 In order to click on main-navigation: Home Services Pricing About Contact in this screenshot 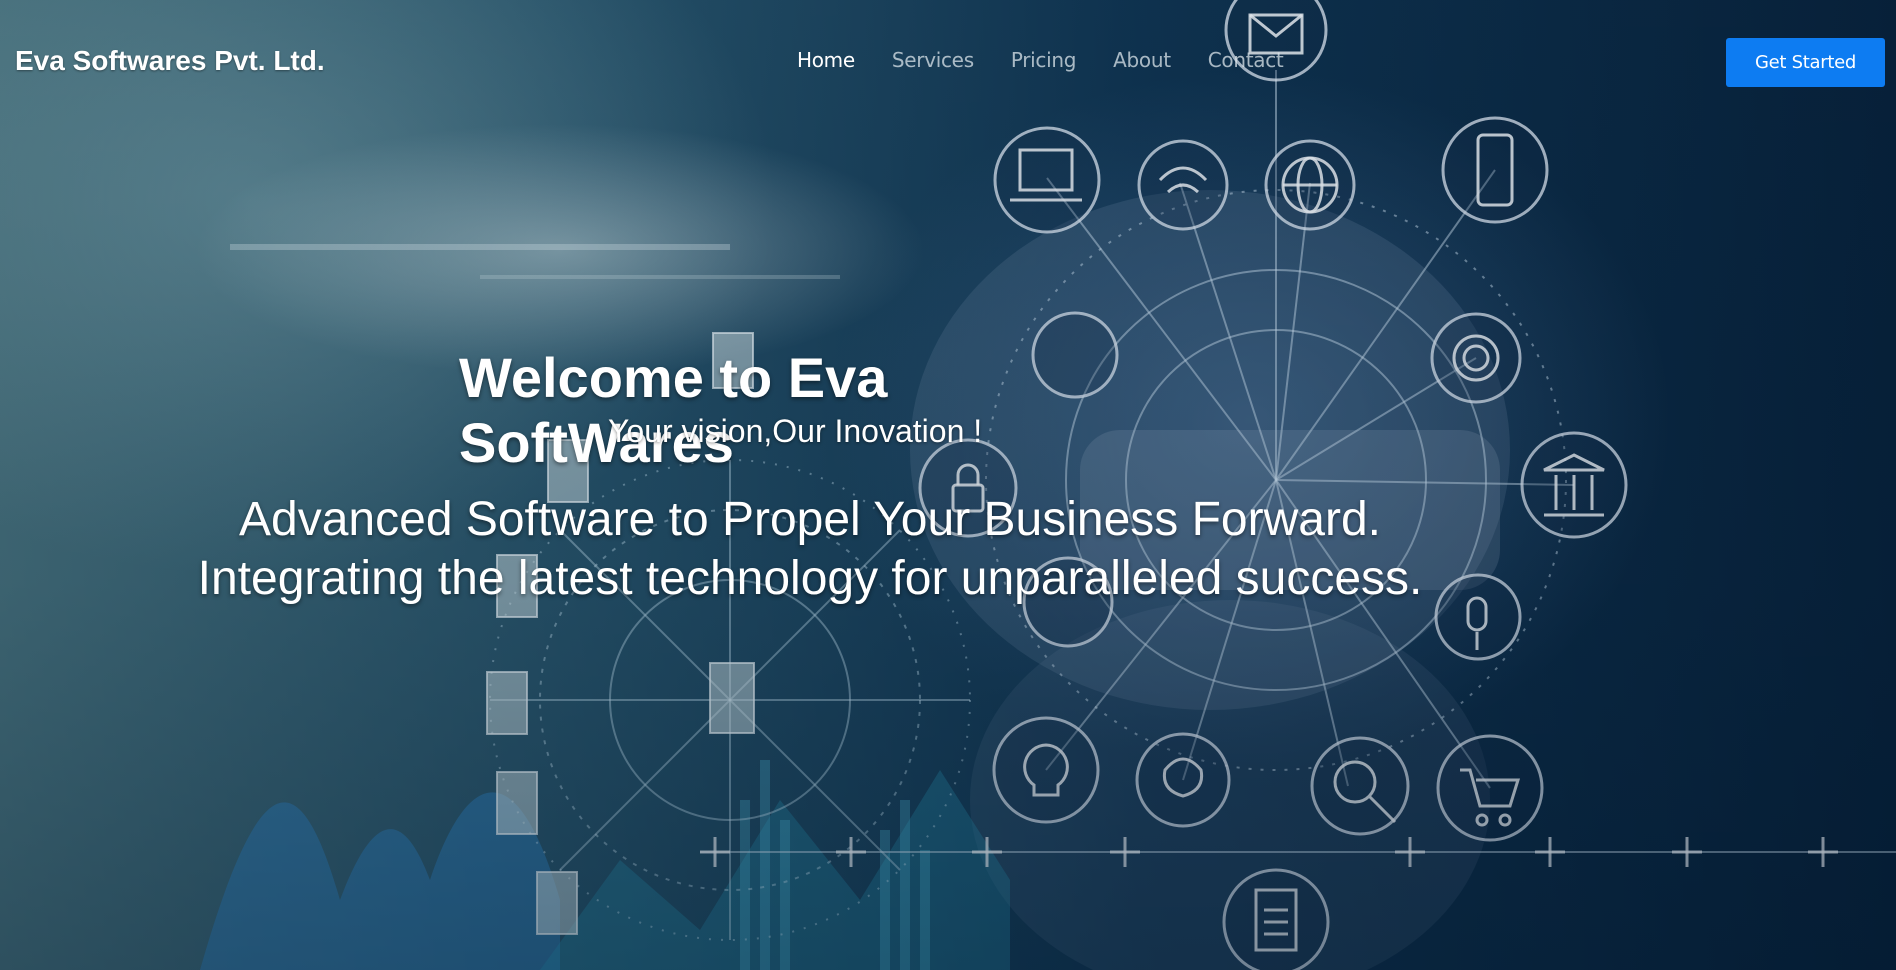, I will do `click(1040, 60)`.